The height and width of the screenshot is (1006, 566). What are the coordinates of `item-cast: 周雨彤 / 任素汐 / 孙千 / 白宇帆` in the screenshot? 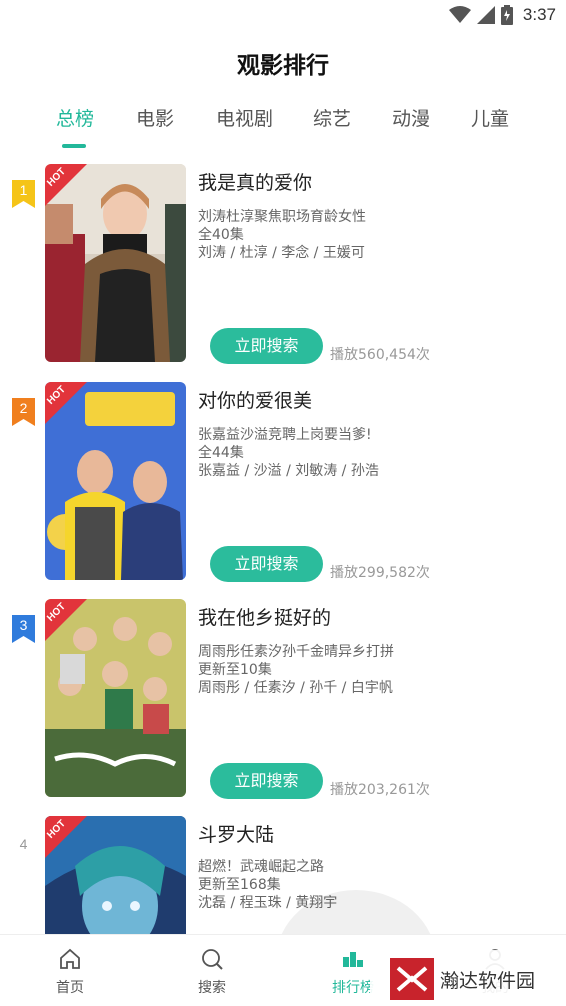 It's located at (295, 688).